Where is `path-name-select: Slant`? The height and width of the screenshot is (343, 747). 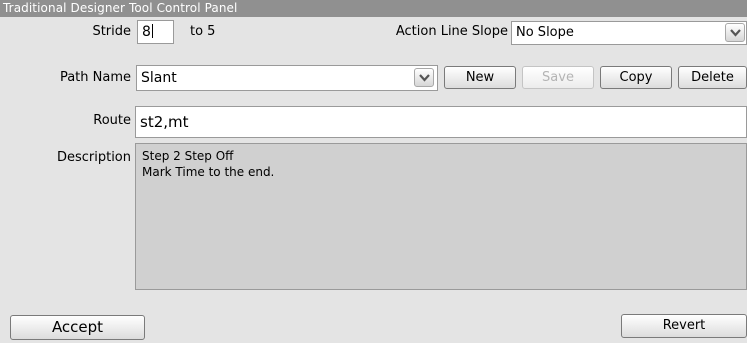 path-name-select: Slant is located at coordinates (287, 78).